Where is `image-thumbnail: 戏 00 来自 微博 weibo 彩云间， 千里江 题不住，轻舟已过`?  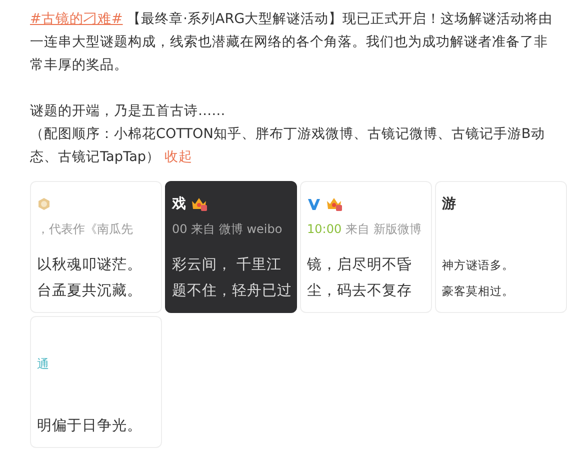 image-thumbnail: 戏 00 来自 微博 weibo 彩云间， 千里江 题不住，轻舟已过 is located at coordinates (231, 247).